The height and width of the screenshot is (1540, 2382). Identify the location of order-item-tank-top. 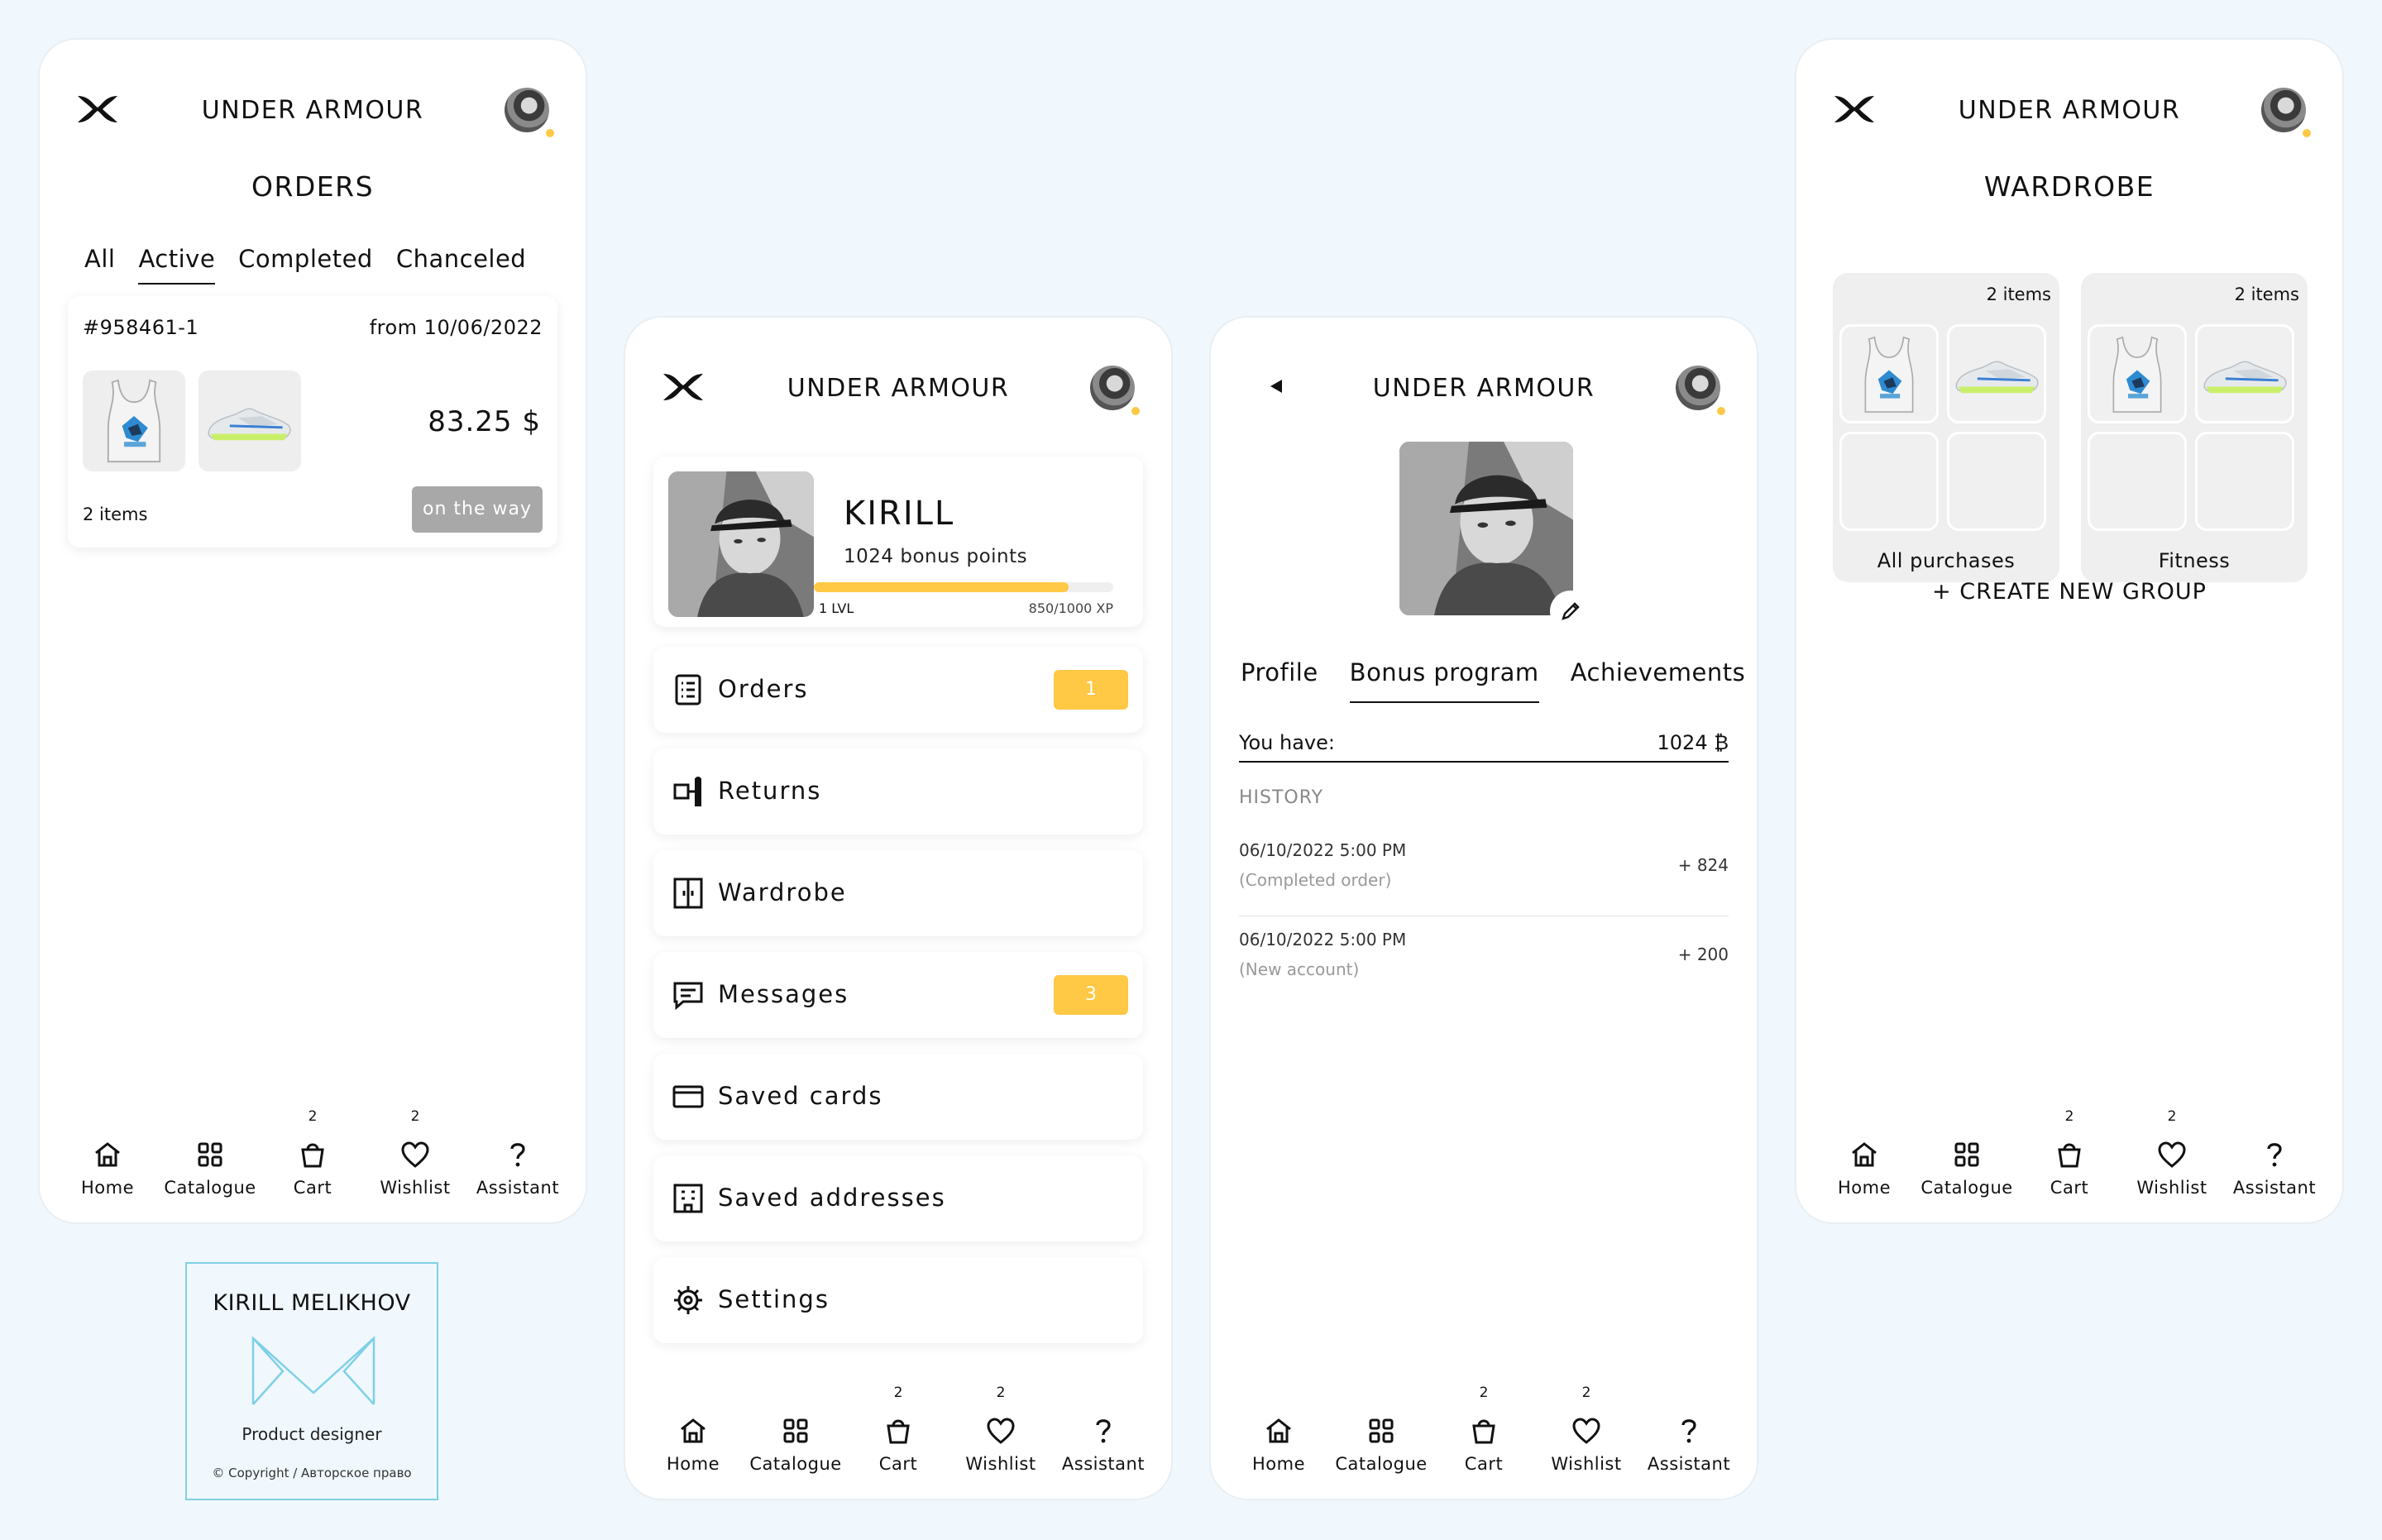
(134, 421).